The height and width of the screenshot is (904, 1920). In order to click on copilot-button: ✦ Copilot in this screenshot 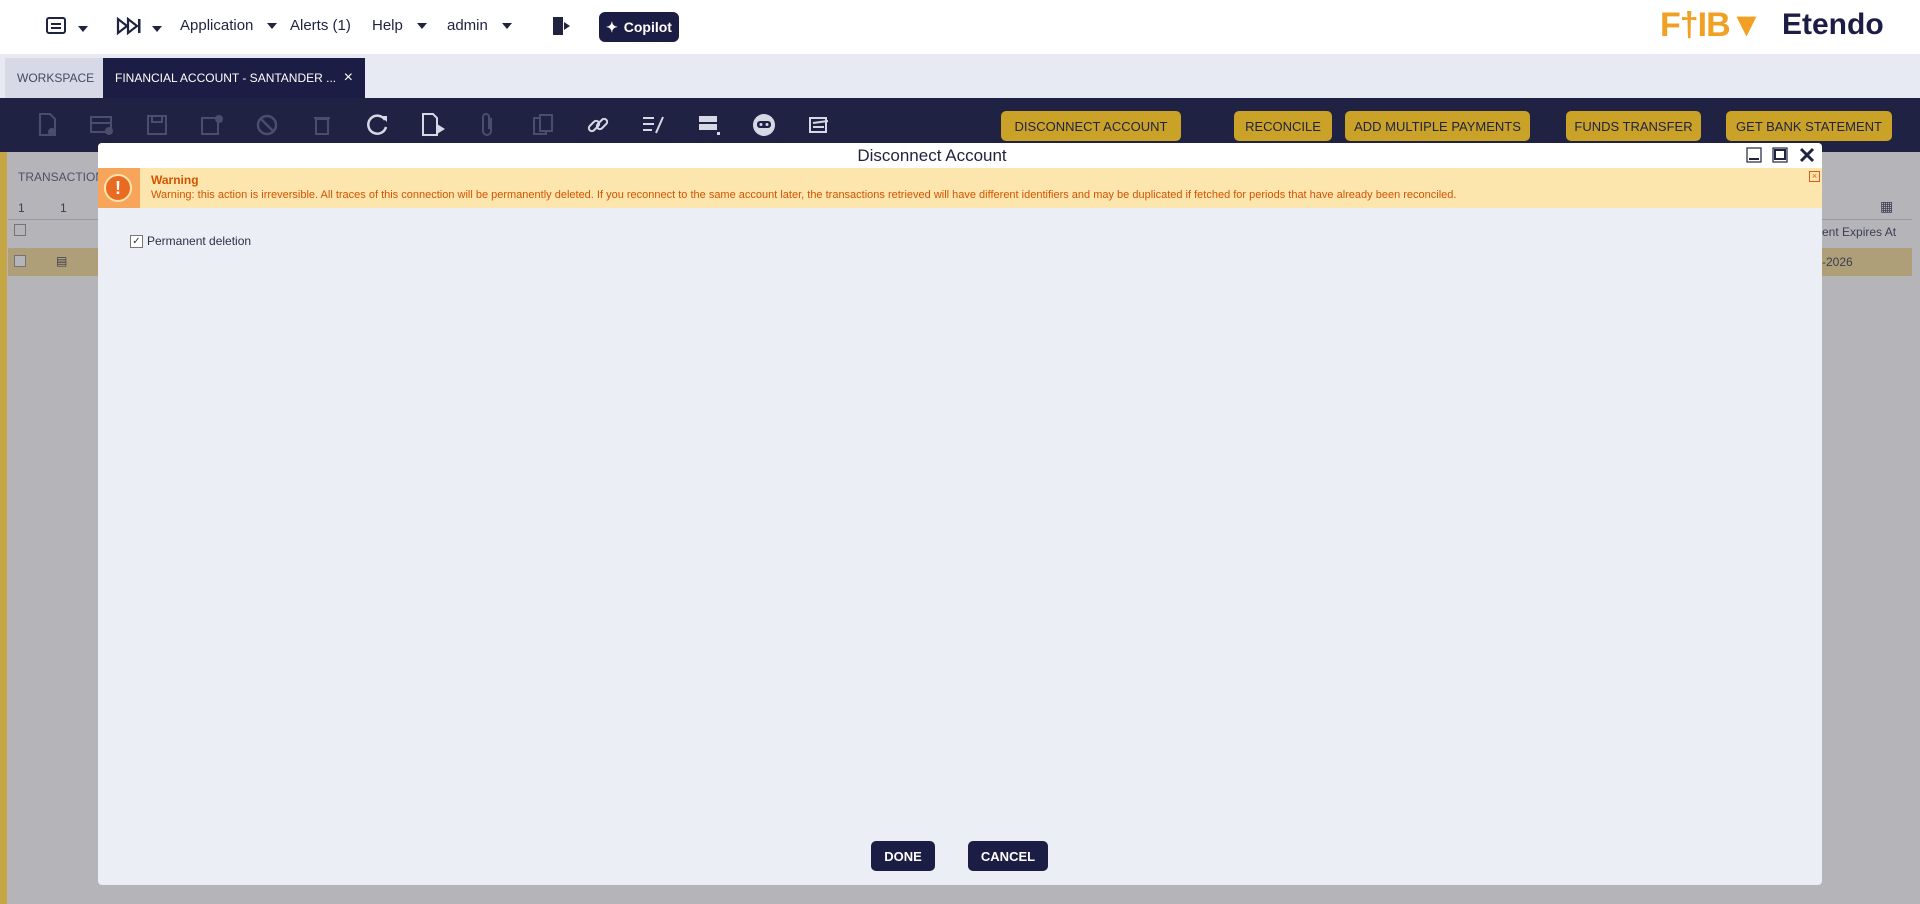, I will do `click(639, 27)`.